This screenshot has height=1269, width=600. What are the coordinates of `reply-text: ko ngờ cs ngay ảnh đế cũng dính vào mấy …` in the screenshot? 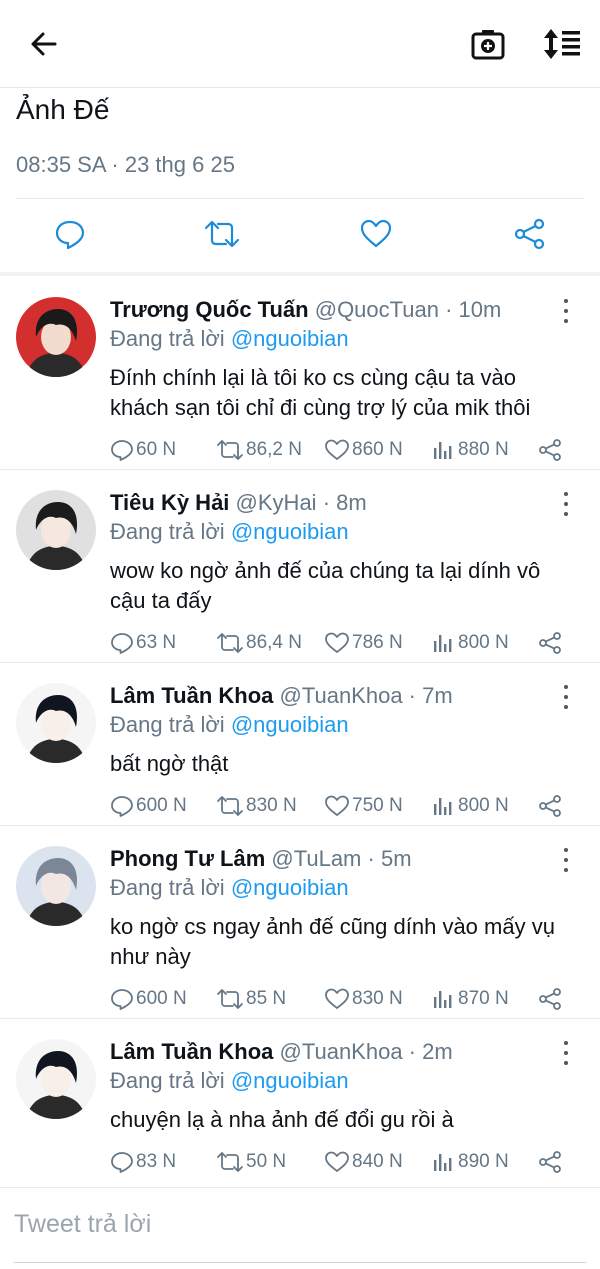 It's located at (332, 941).